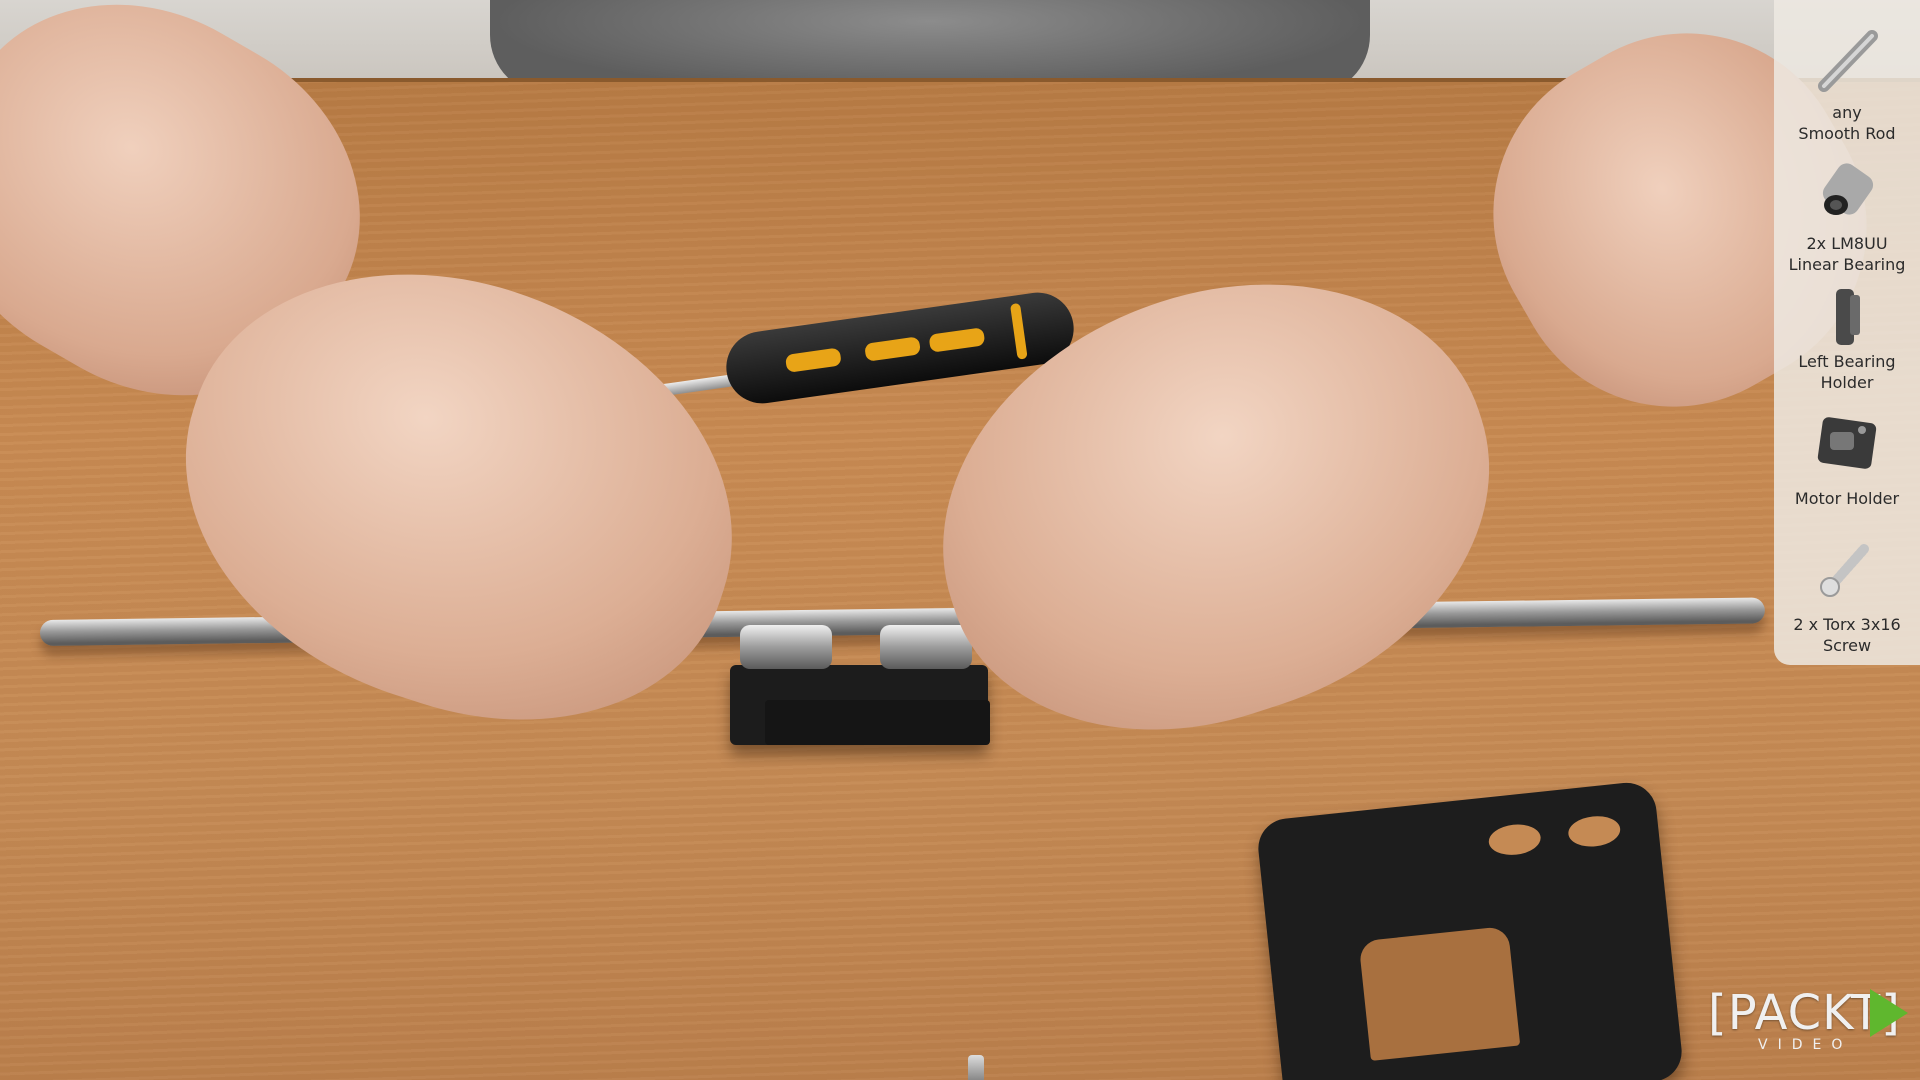 The image size is (1920, 1080). Describe the element at coordinates (976, 1067) in the screenshot. I see `loose-screw` at that location.